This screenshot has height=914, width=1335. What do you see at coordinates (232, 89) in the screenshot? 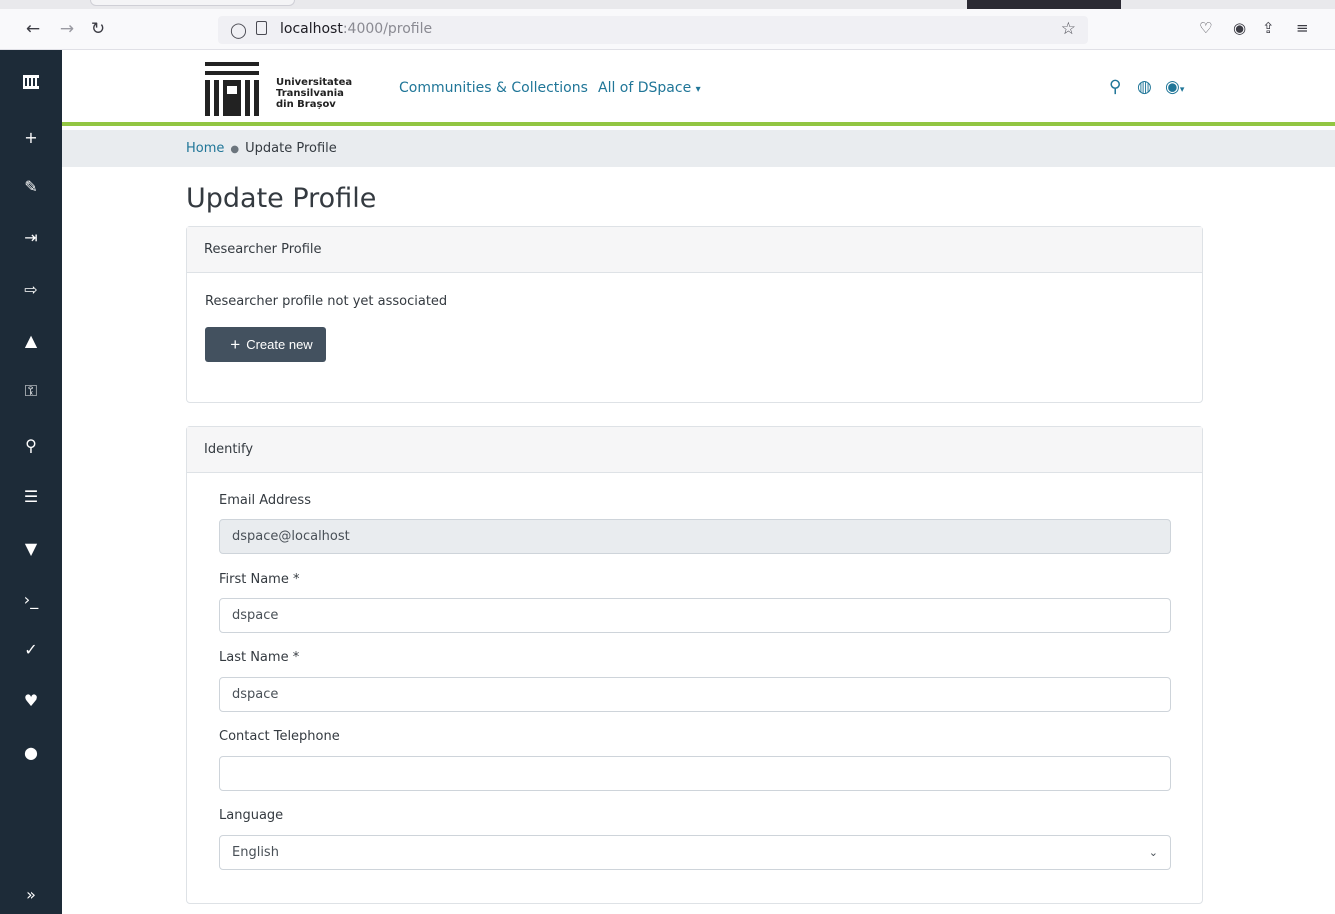
I see `university-logo` at bounding box center [232, 89].